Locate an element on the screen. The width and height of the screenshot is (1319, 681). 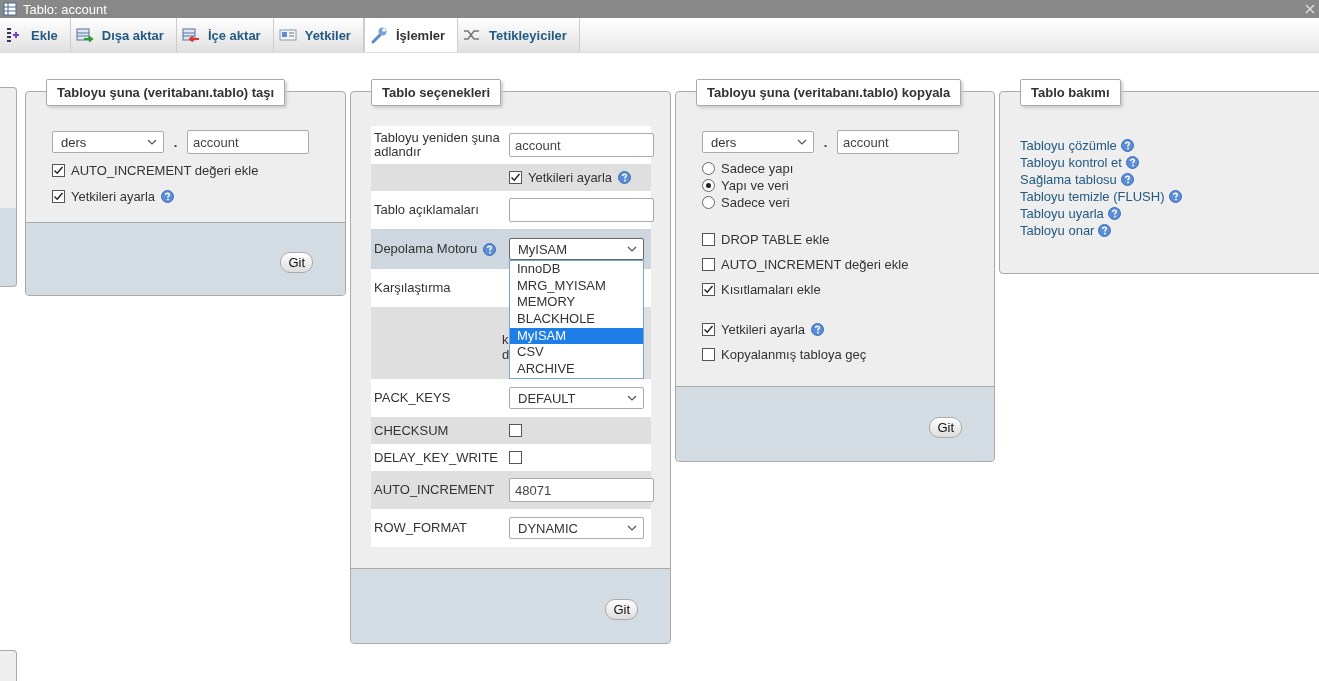
partial-text: d is located at coordinates (506, 354).